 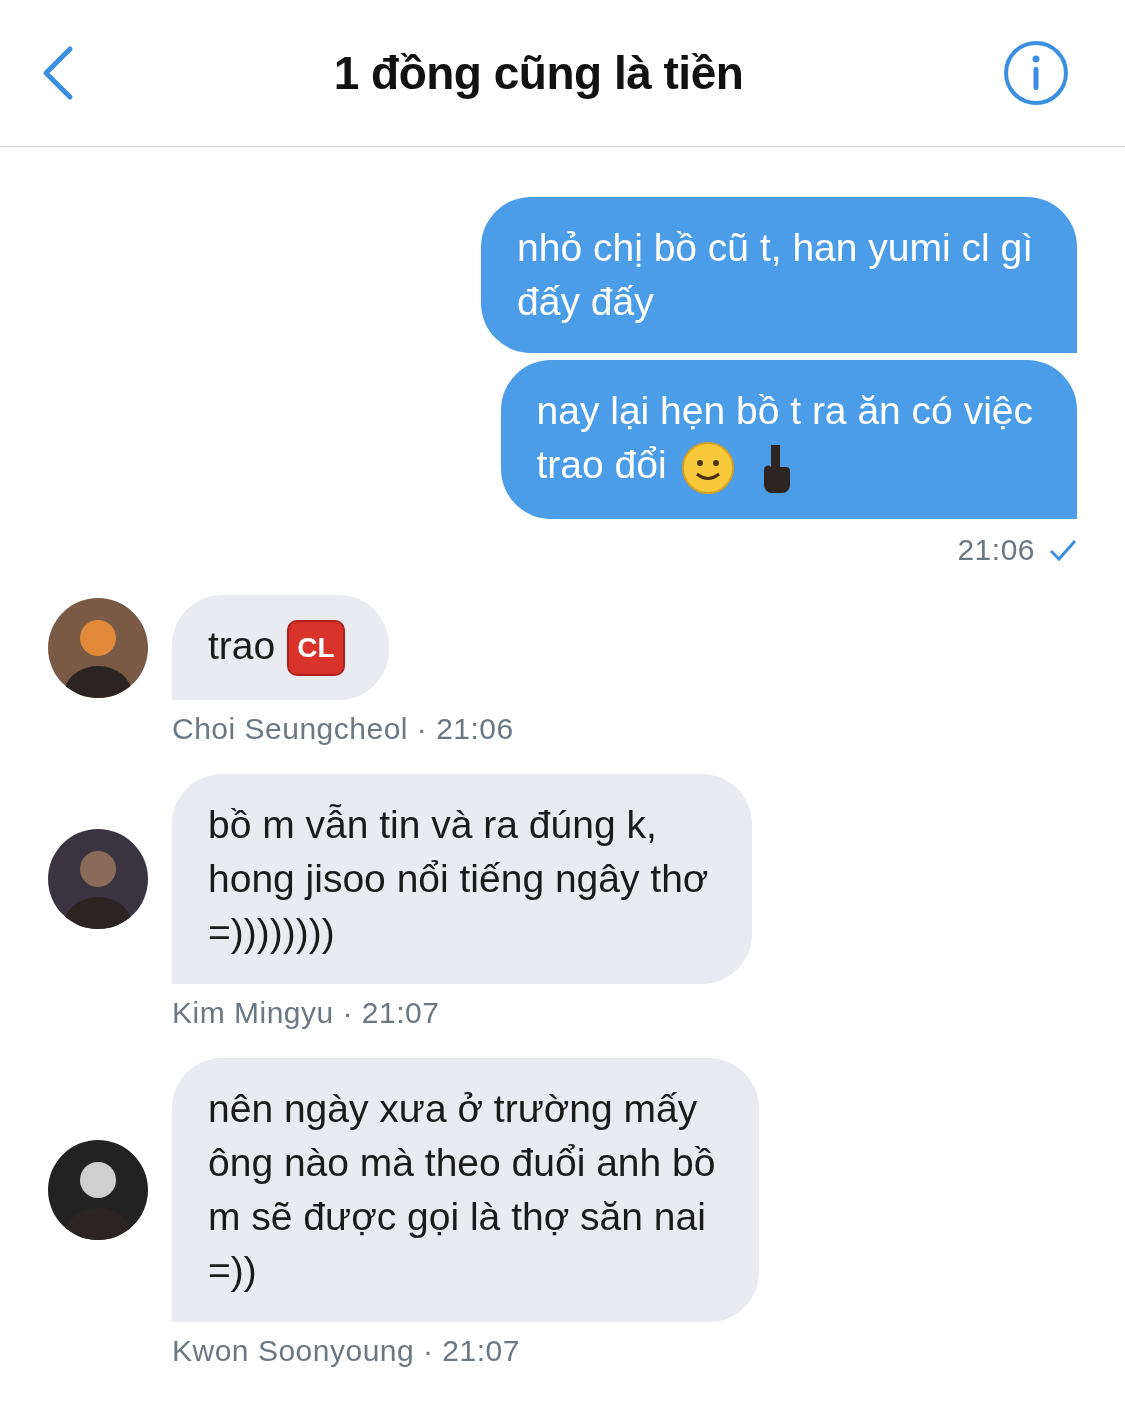 I want to click on message-text: nên ngày xưa ở trường mấy ông nào mà theo đuổi anh bồ m sẽ được gọi là thợ săn nai =)), so click(x=462, y=1190).